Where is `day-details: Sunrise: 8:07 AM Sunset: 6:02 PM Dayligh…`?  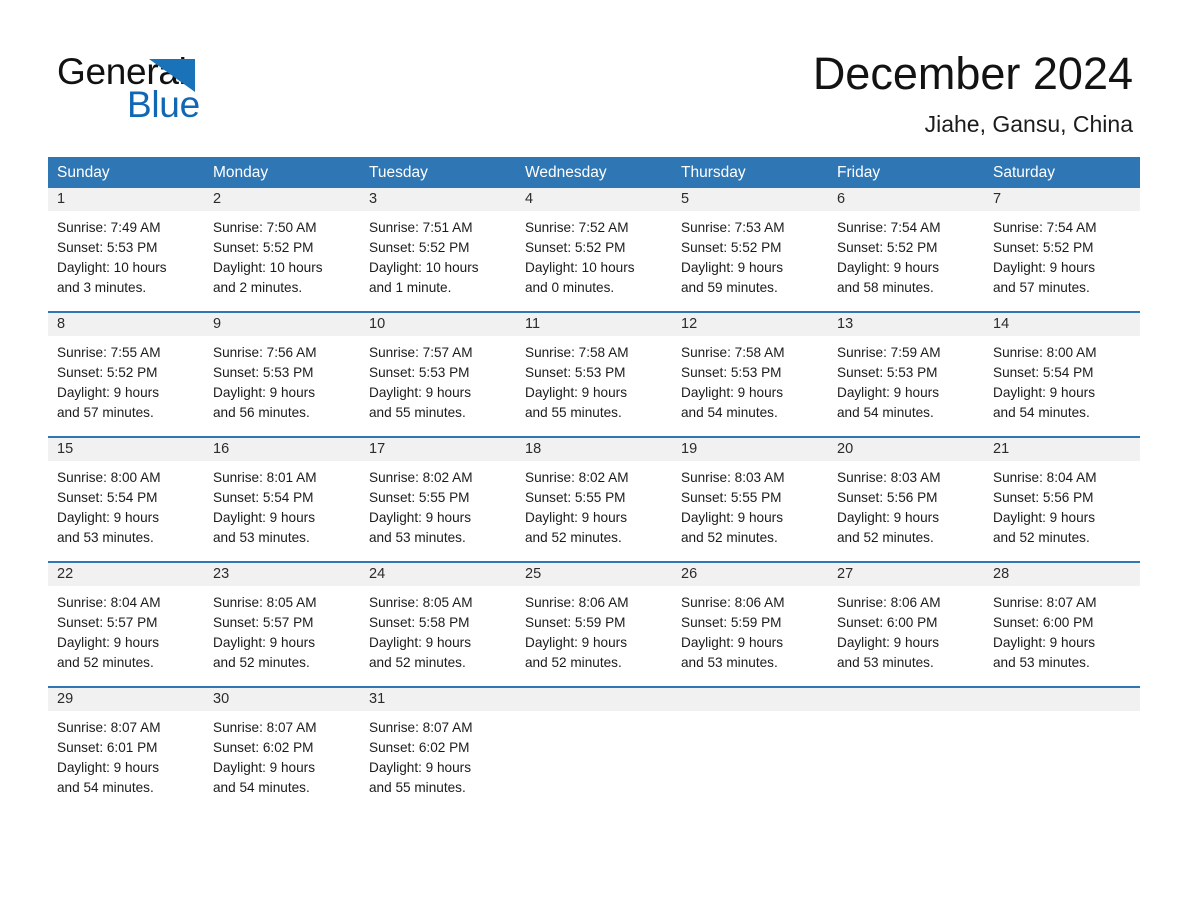
day-details: Sunrise: 8:07 AM Sunset: 6:02 PM Dayligh… is located at coordinates (438, 754).